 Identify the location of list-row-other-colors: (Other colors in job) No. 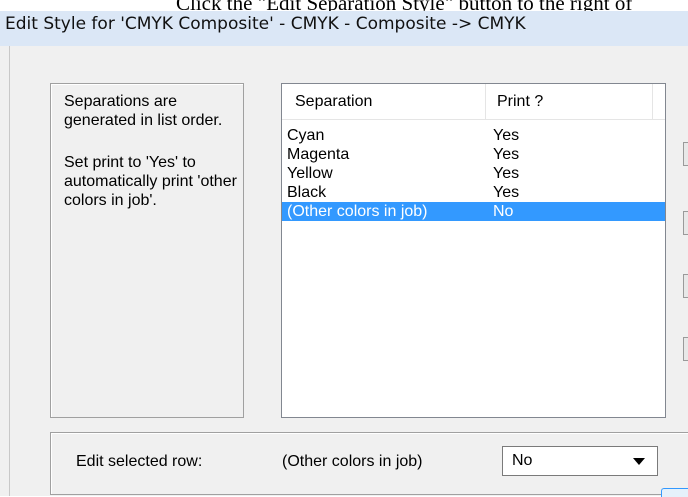
(473, 211).